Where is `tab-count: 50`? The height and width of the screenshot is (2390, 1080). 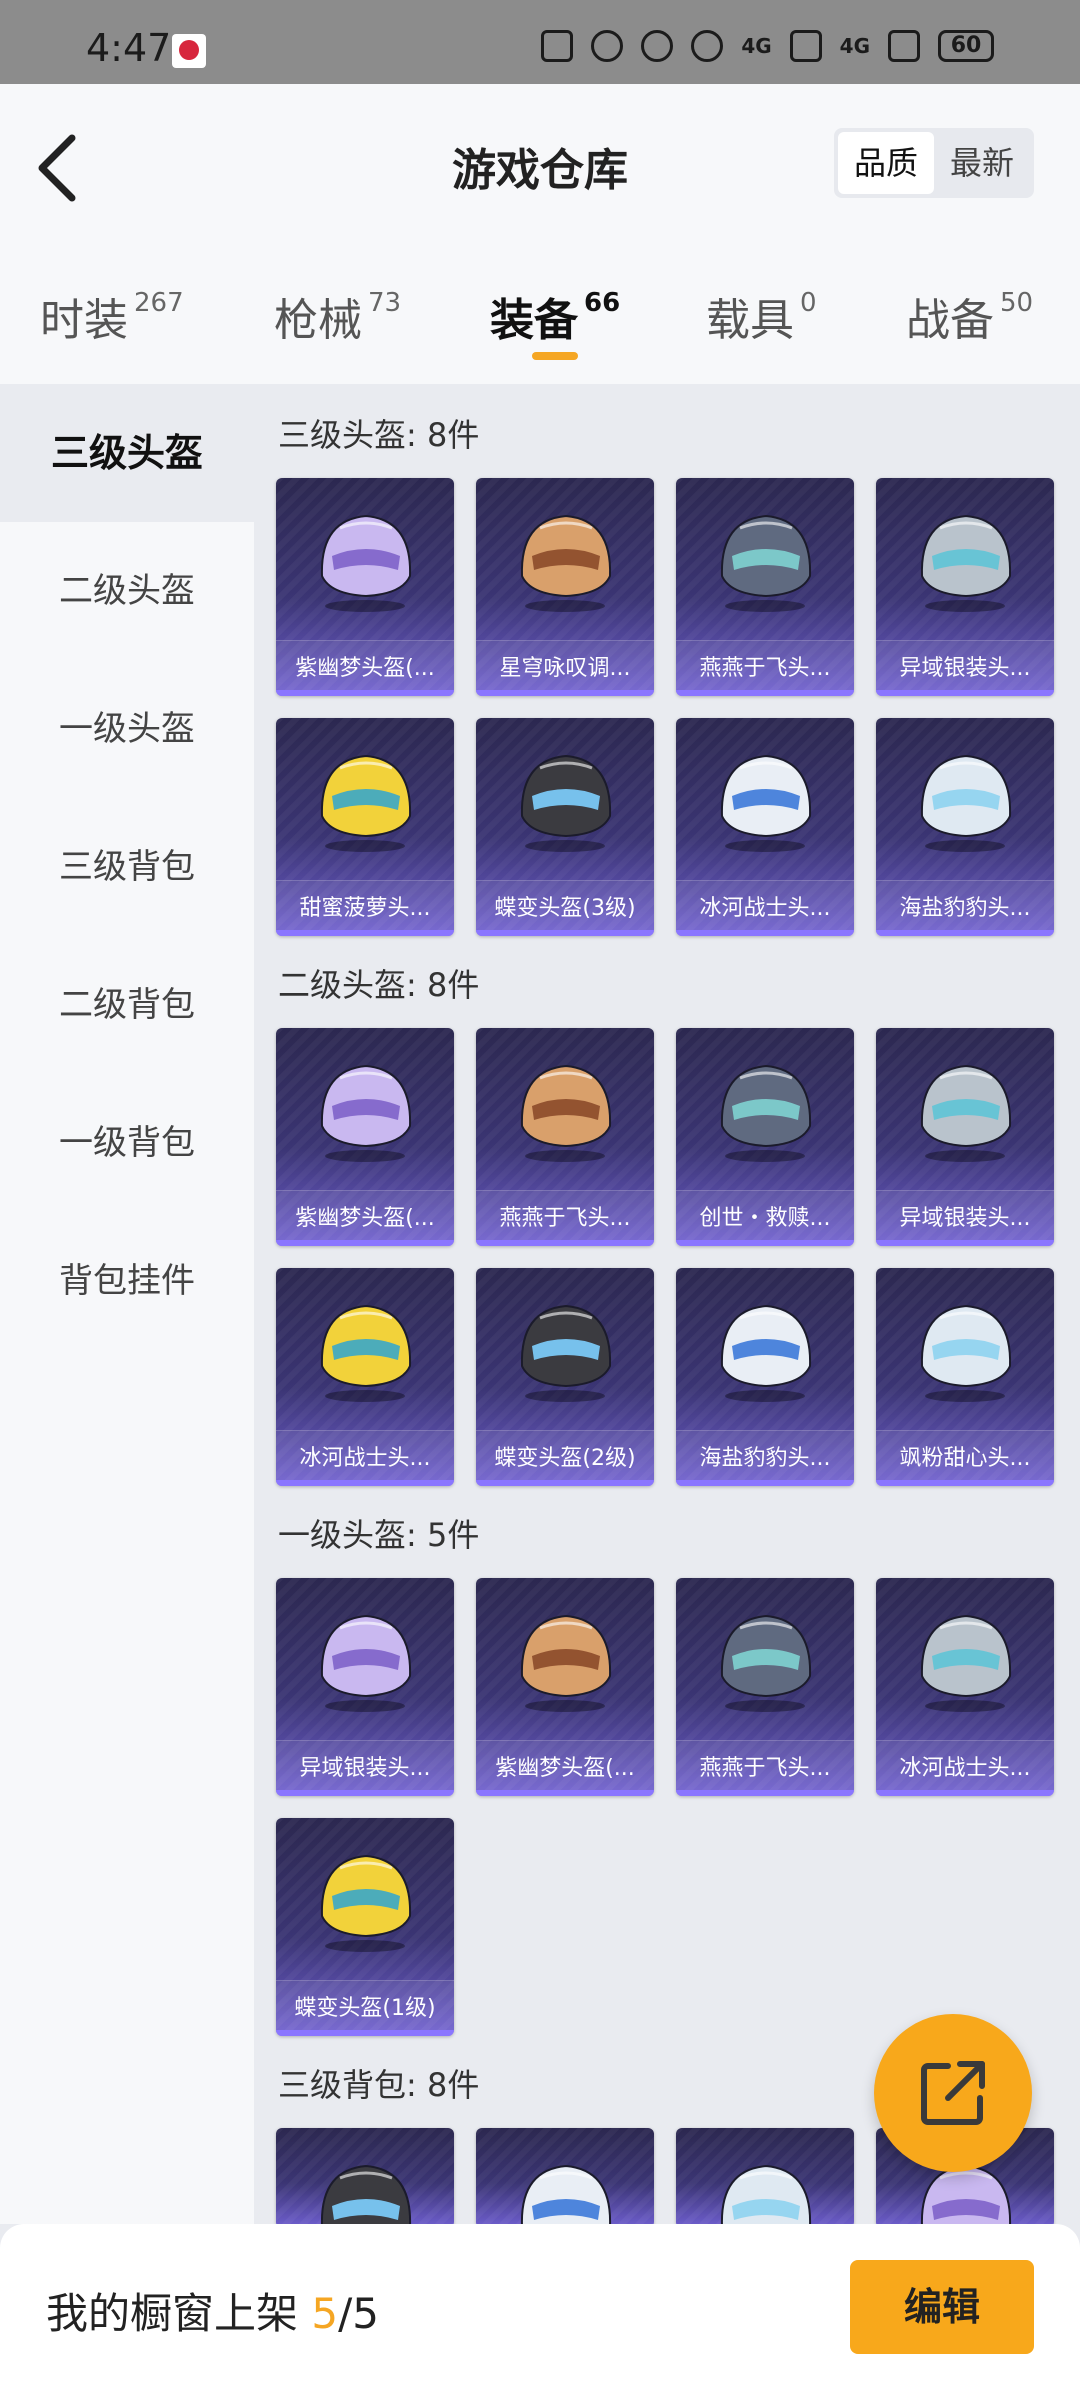 tab-count: 50 is located at coordinates (1017, 303).